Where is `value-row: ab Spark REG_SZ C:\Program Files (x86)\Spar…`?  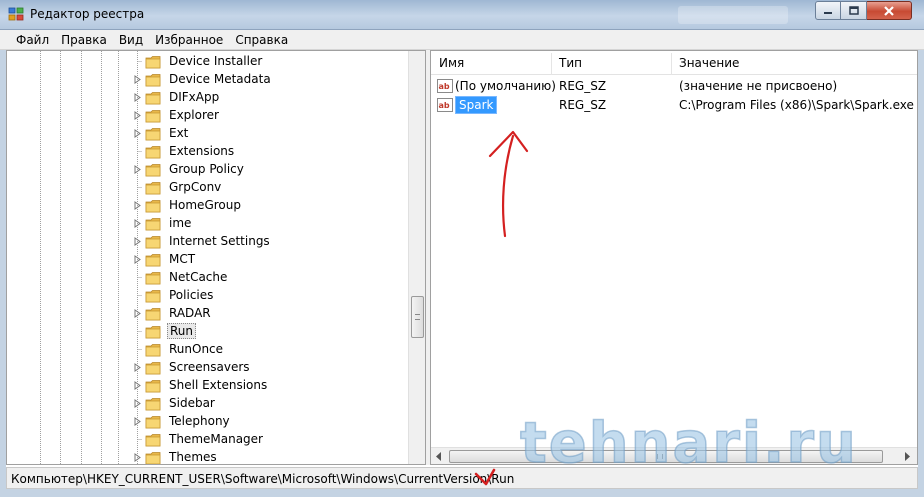 value-row: ab Spark REG_SZ C:\Program Files (x86)\Spar… is located at coordinates (674, 105).